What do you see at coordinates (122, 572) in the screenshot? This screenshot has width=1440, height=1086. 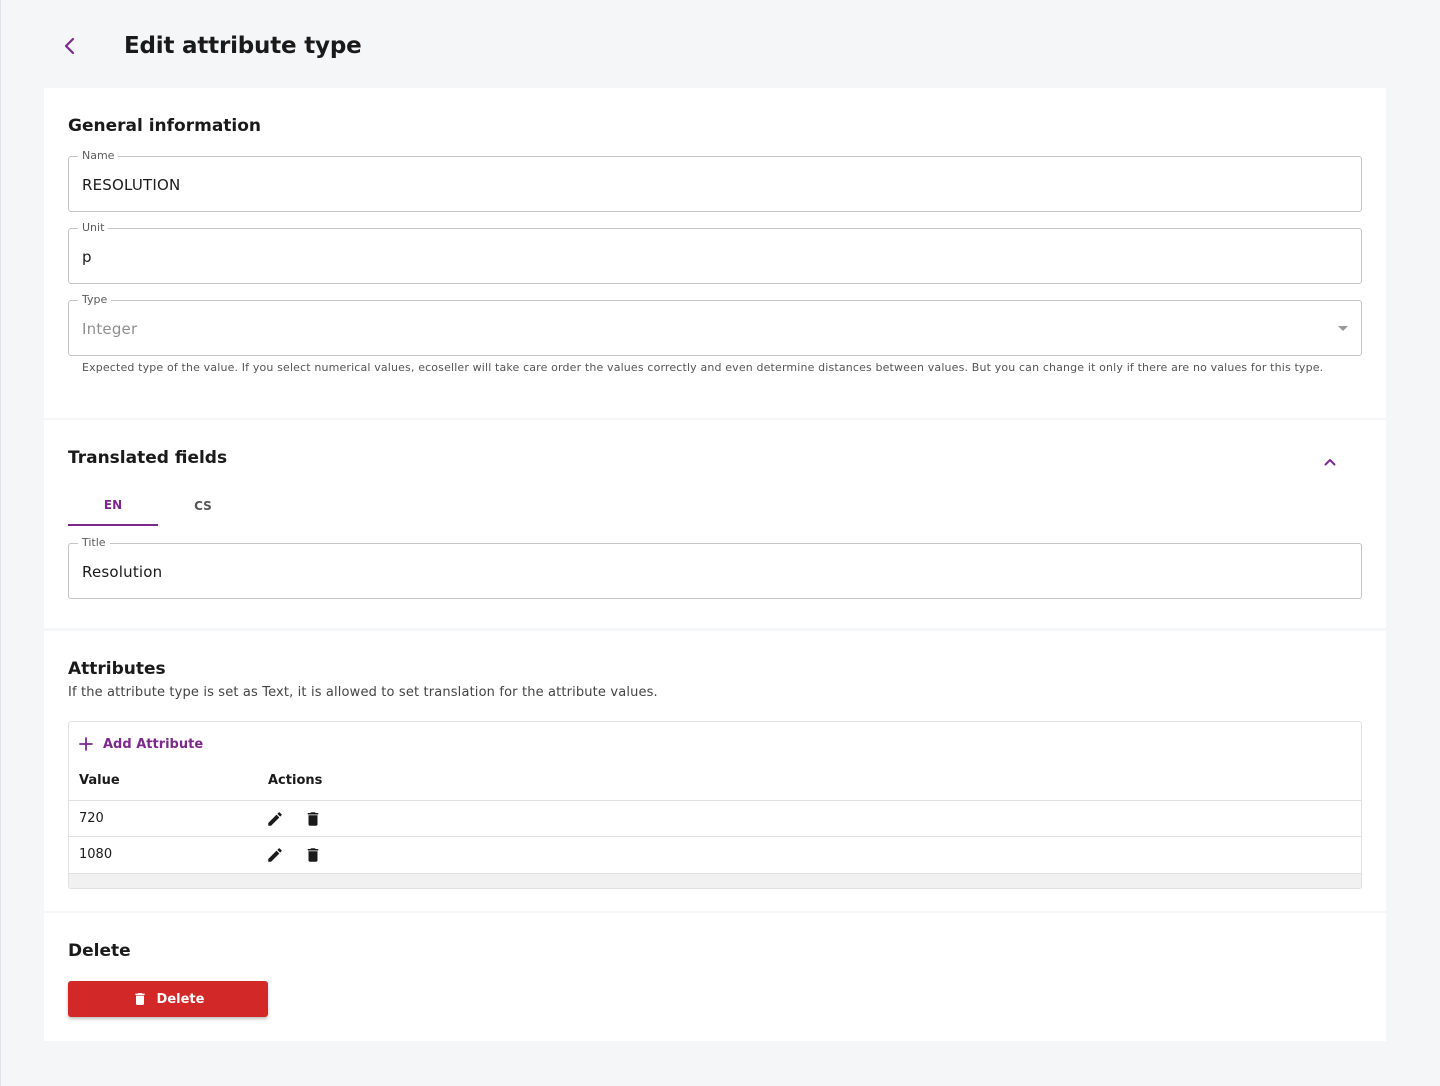 I see `title-value: Resolution` at bounding box center [122, 572].